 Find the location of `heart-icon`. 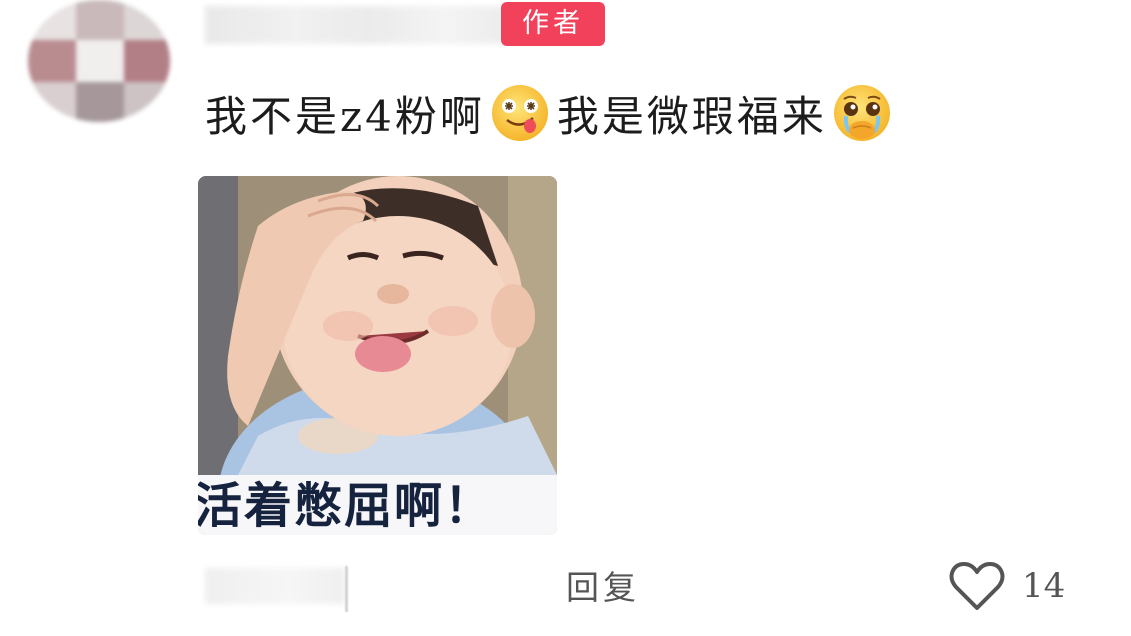

heart-icon is located at coordinates (977, 586).